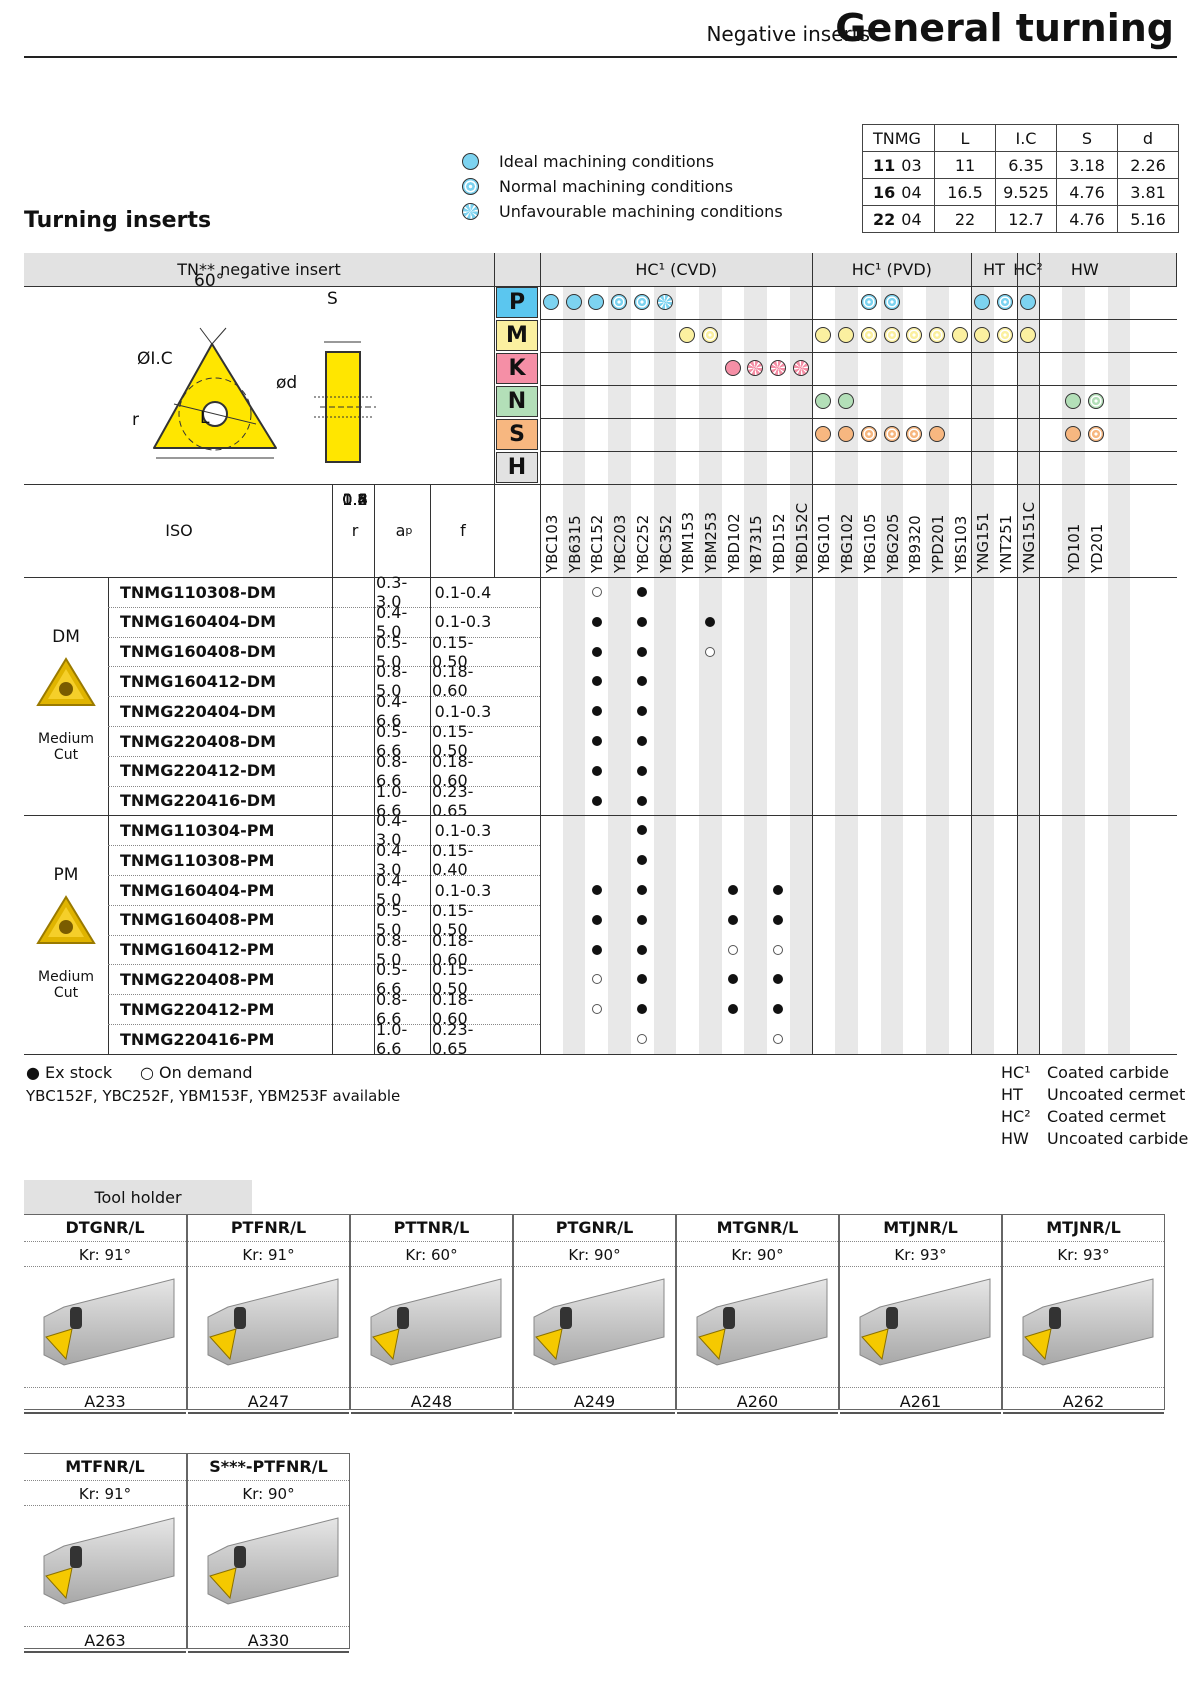 The image size is (1200, 1686). Describe the element at coordinates (463, 530) in the screenshot. I see `f-header: f` at that location.